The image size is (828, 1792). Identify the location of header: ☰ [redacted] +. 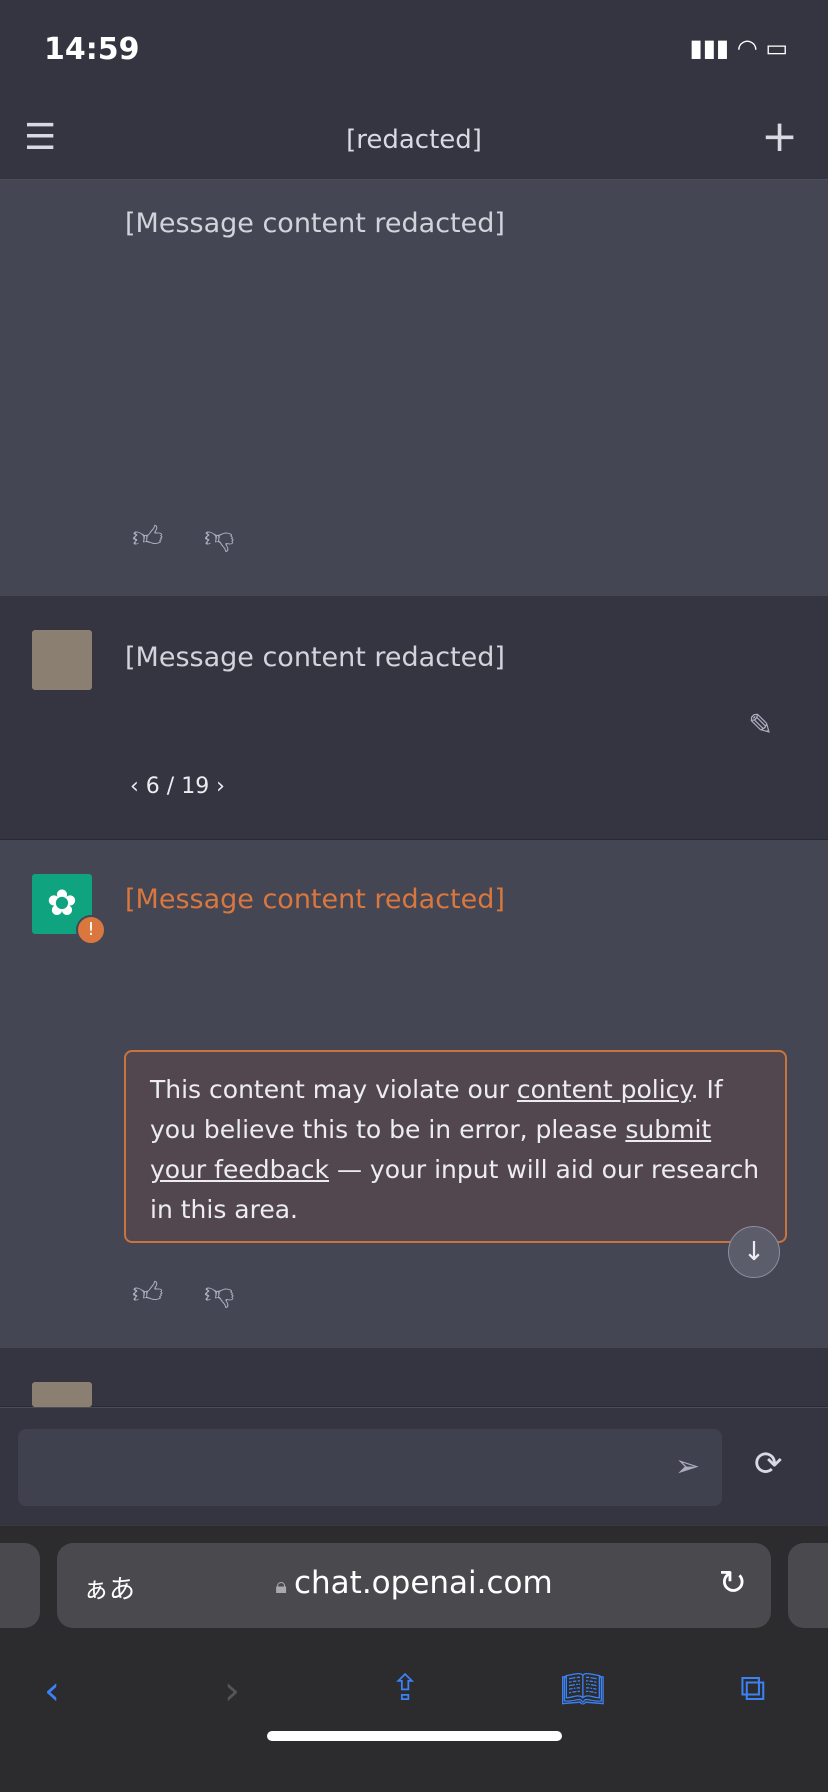
(414, 141).